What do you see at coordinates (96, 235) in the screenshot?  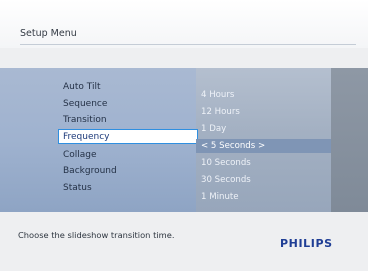 I see `help-text: Choose the slideshow transition time.` at bounding box center [96, 235].